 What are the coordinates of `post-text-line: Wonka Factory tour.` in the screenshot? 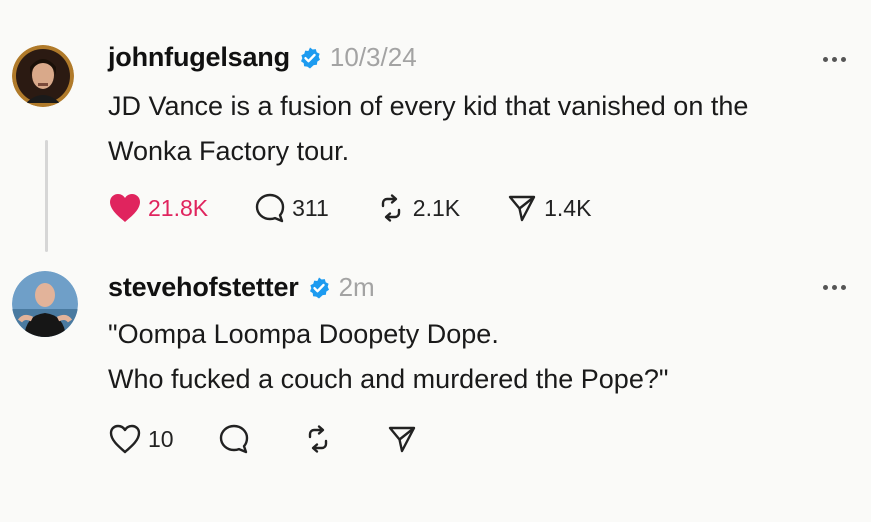 It's located at (229, 151).